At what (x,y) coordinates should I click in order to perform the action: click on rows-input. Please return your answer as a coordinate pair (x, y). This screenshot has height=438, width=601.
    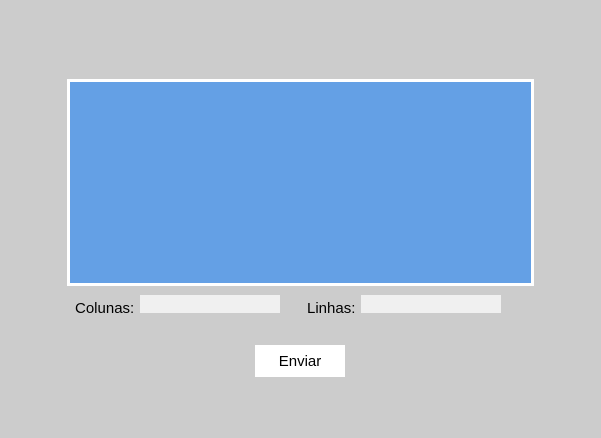
    Looking at the image, I should click on (431, 304).